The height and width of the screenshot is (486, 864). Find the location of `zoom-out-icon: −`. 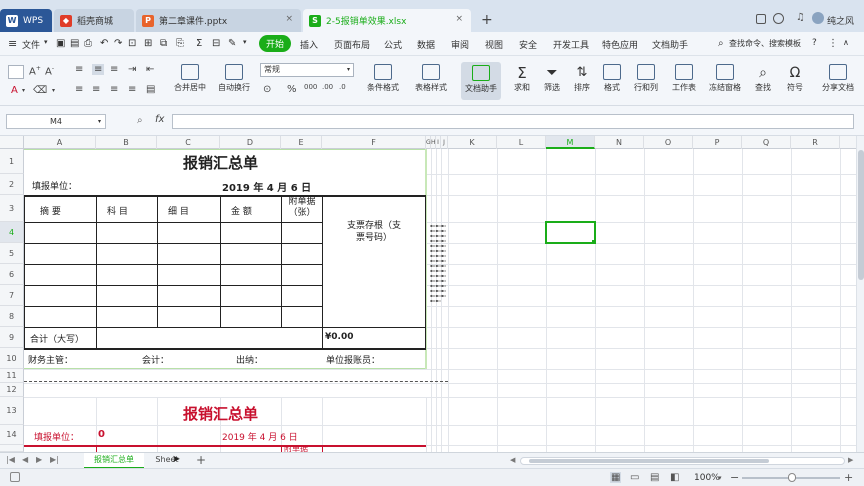

zoom-out-icon: − is located at coordinates (734, 477).